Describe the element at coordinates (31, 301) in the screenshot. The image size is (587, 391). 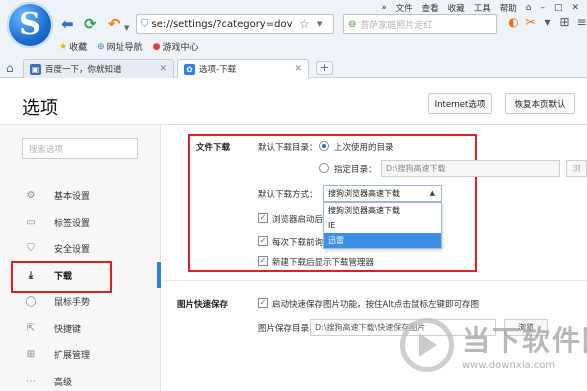
I see `mouse-icon: ◯` at that location.